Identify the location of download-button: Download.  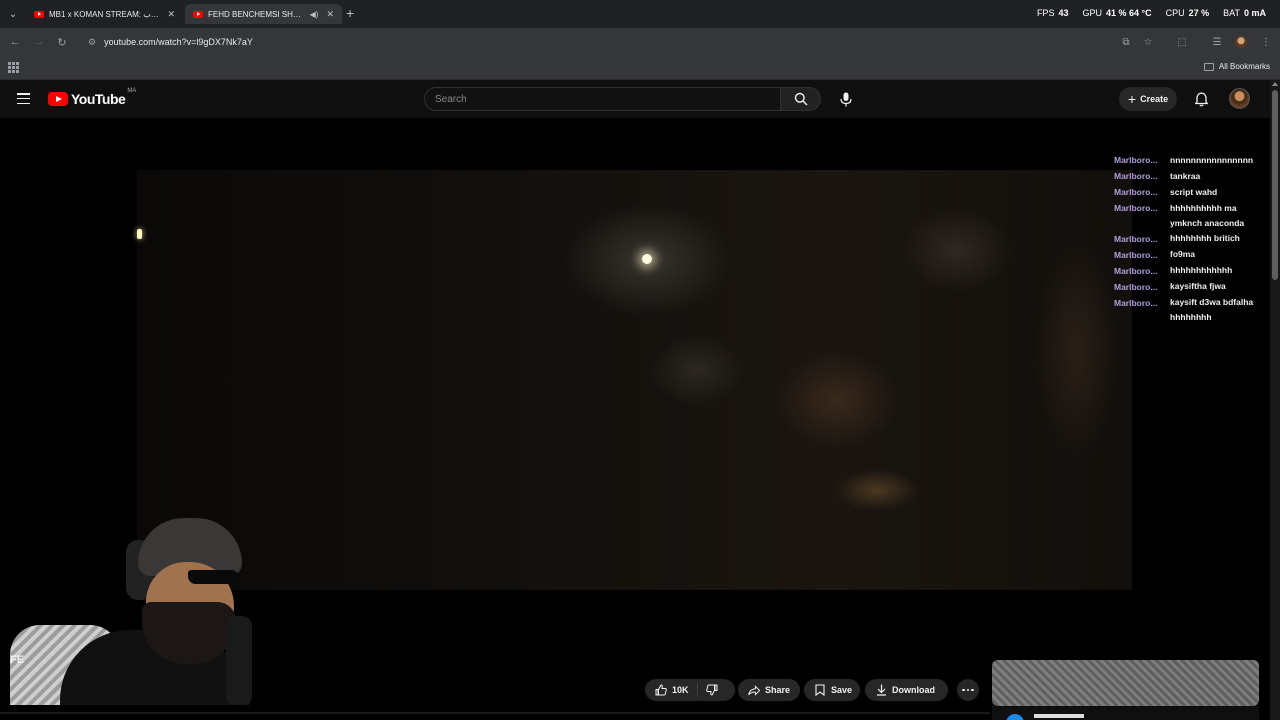
(906, 690).